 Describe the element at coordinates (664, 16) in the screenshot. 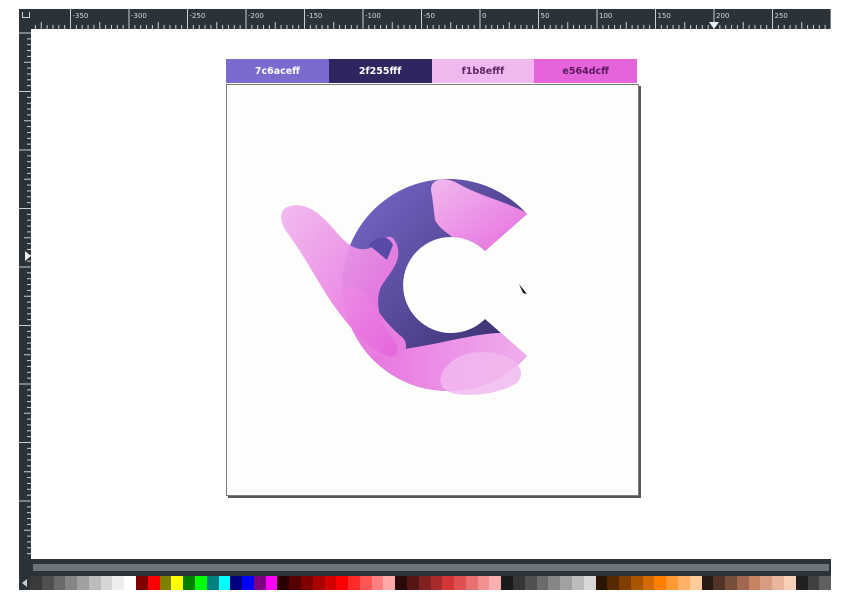

I see `ruler-label: 150` at that location.